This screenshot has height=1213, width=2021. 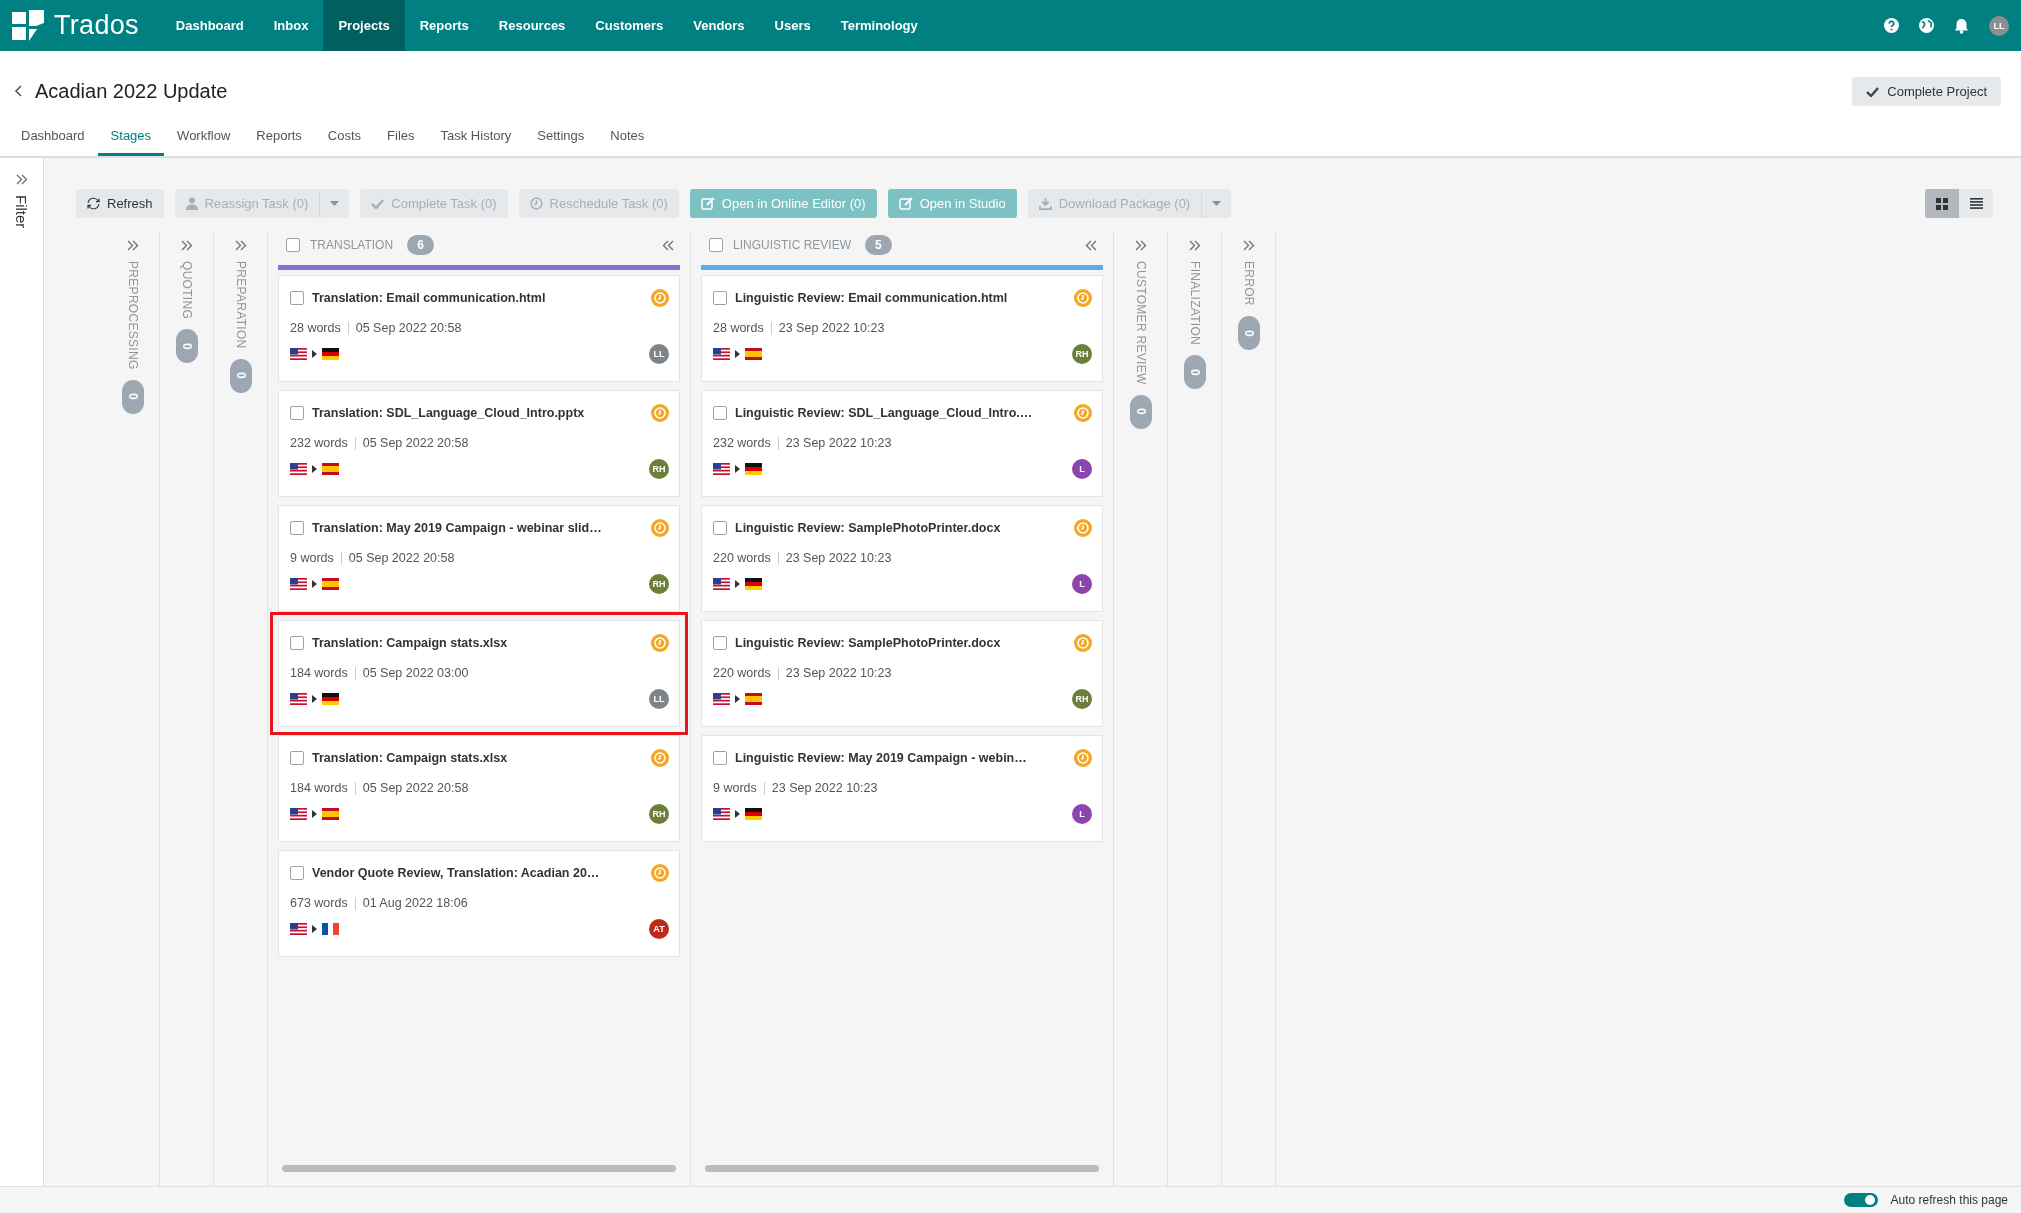 I want to click on nav-link: Users, so click(x=792, y=25).